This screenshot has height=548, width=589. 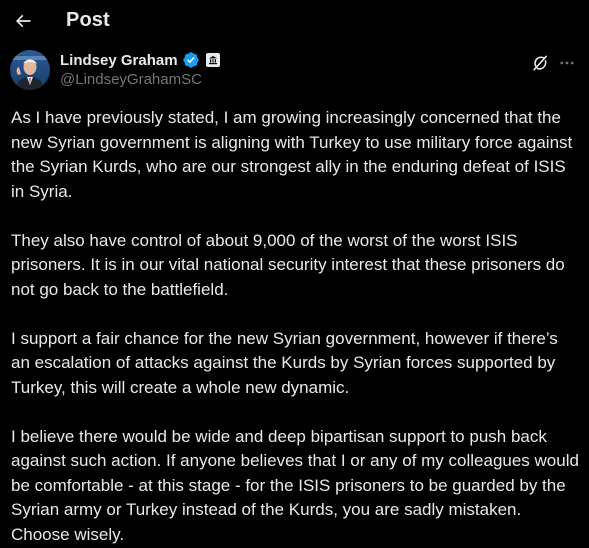 What do you see at coordinates (212, 60) in the screenshot?
I see `government-affiliation-icon` at bounding box center [212, 60].